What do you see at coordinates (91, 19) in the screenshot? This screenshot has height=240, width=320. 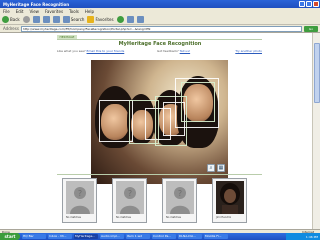 I see `star-icon` at bounding box center [91, 19].